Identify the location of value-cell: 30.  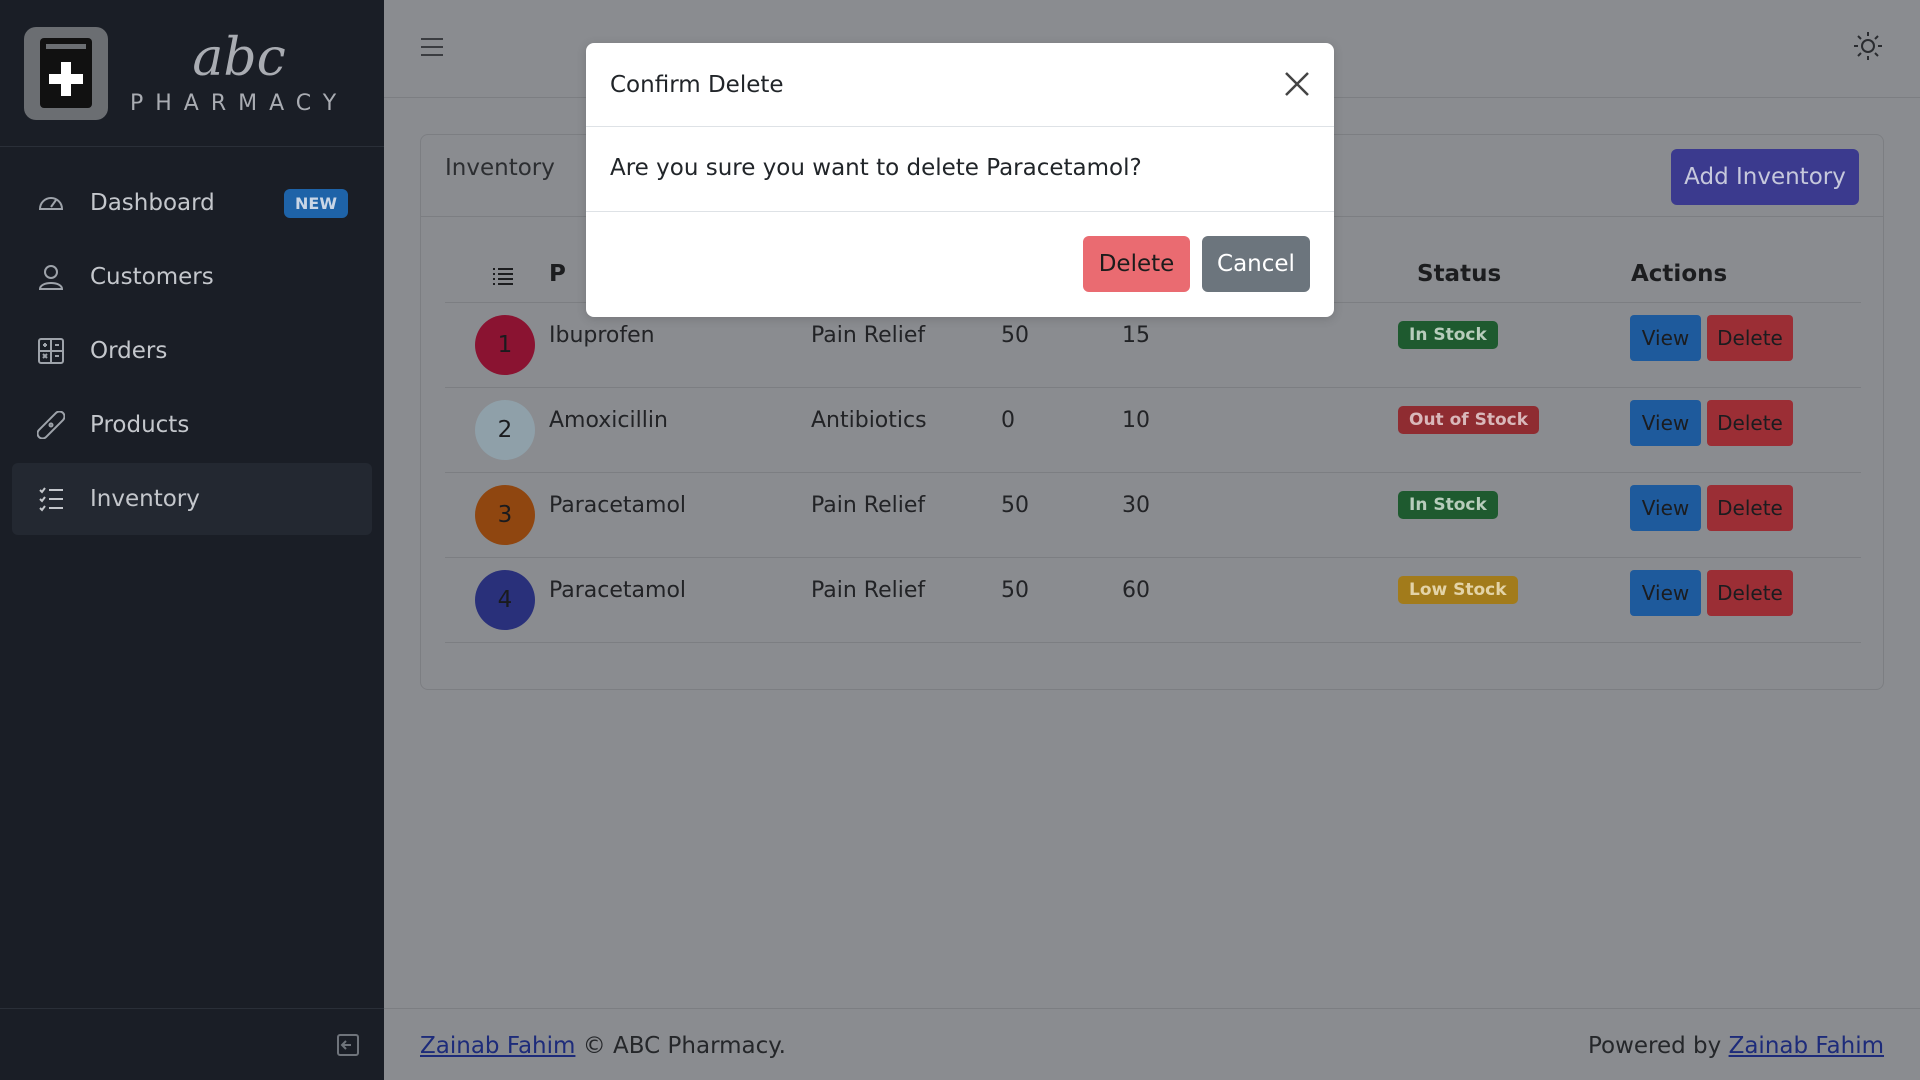
(1136, 505).